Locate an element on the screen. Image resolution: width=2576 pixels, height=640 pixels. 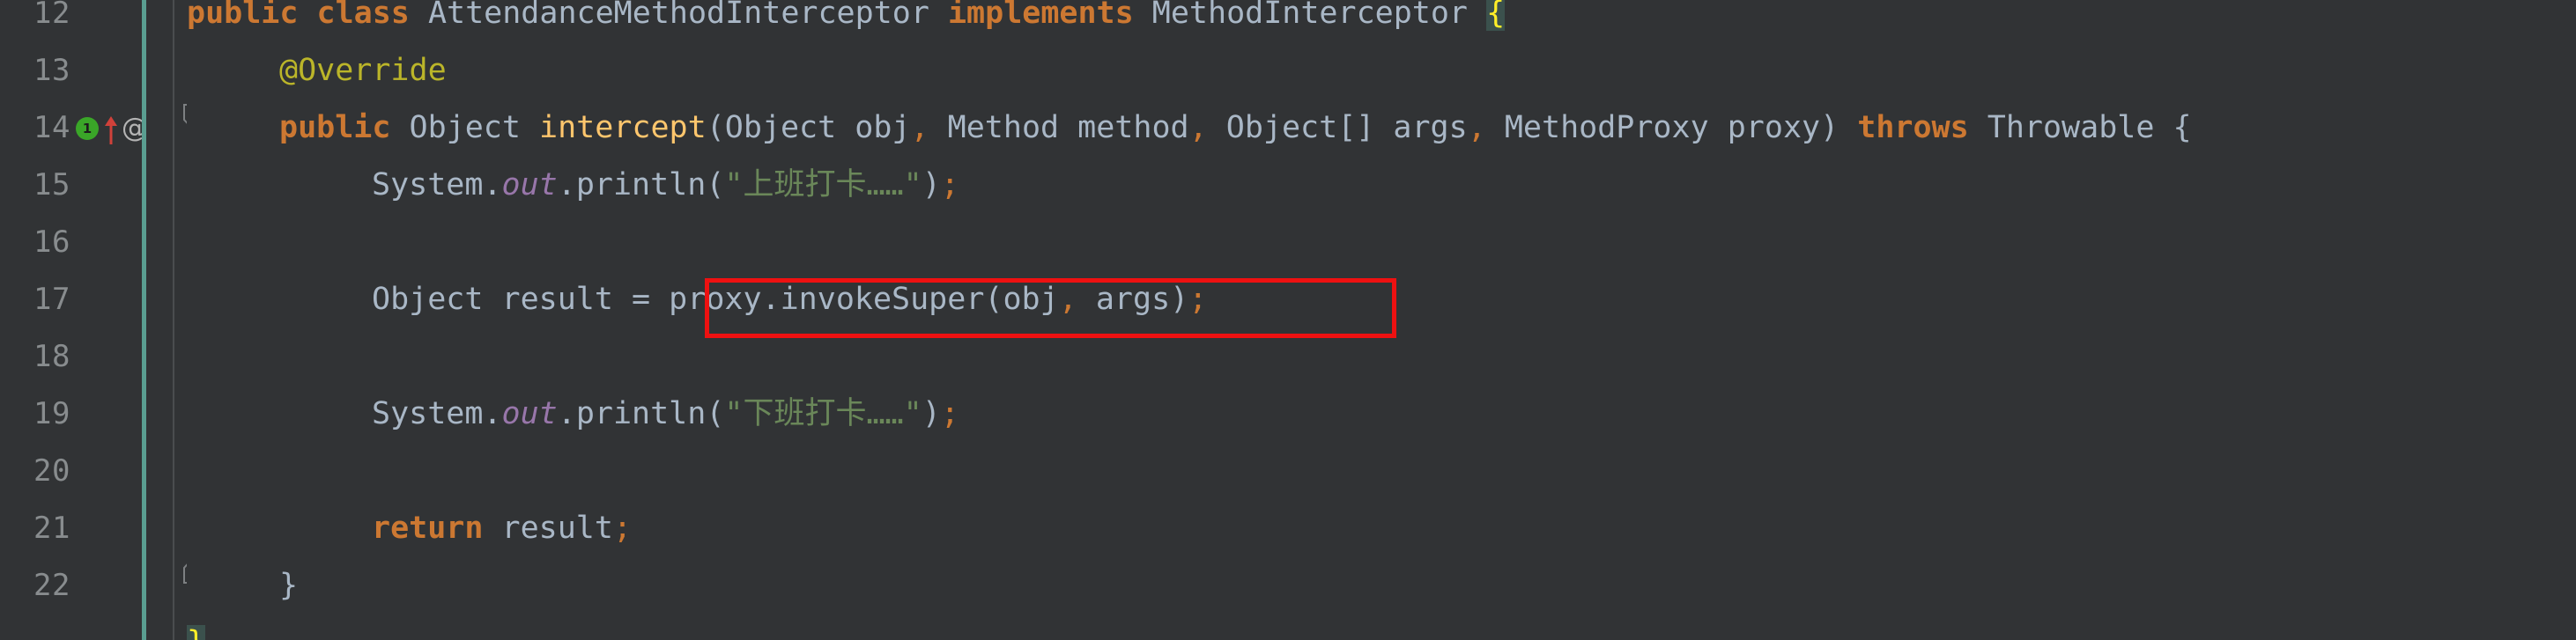
gutter-row: 16 is located at coordinates (86, 242).